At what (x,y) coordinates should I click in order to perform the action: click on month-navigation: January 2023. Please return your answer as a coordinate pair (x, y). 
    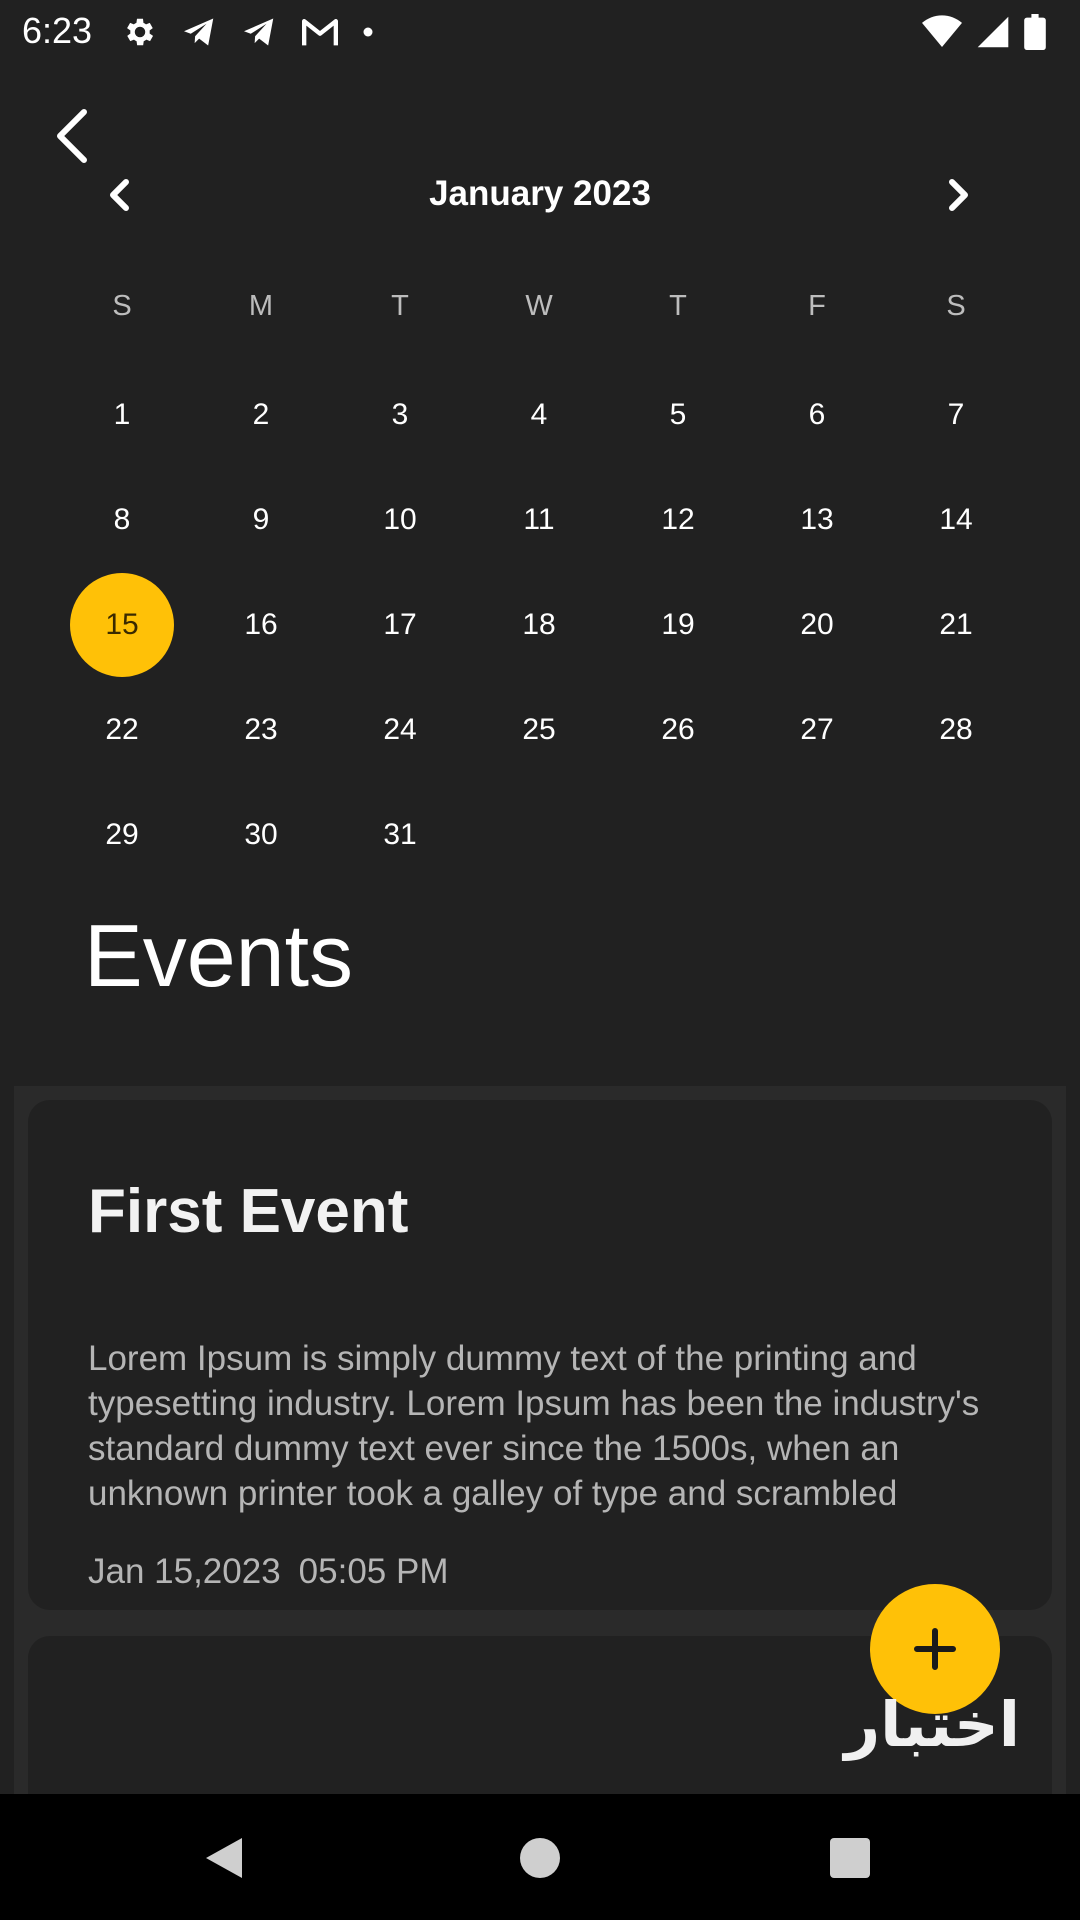
    Looking at the image, I should click on (540, 195).